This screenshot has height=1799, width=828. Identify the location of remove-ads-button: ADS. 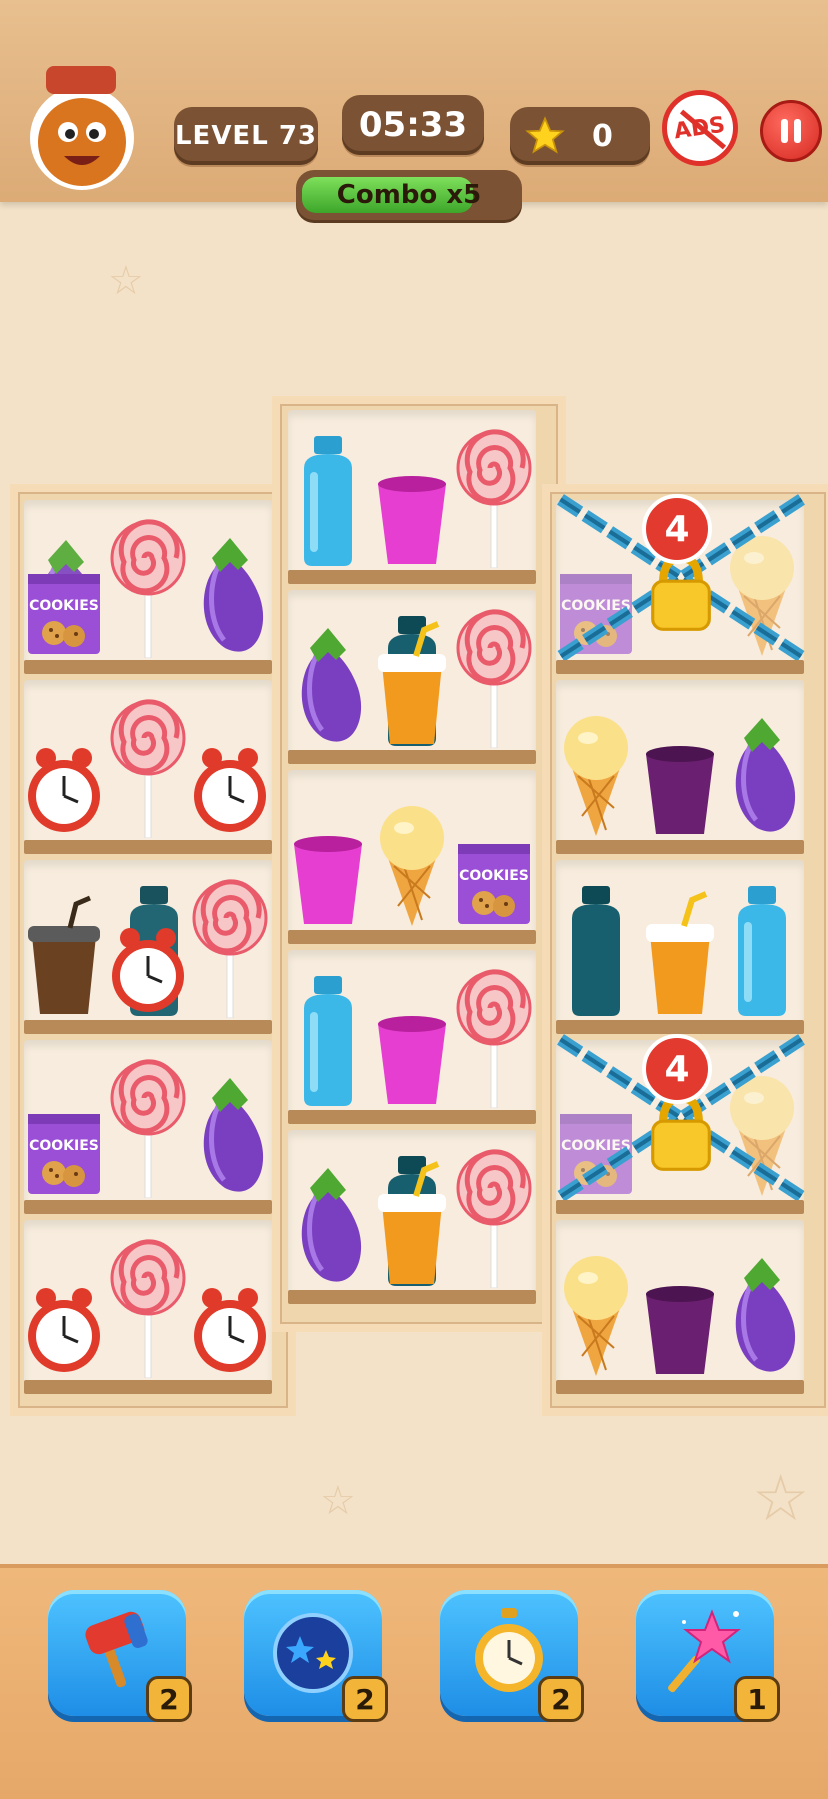
(700, 128).